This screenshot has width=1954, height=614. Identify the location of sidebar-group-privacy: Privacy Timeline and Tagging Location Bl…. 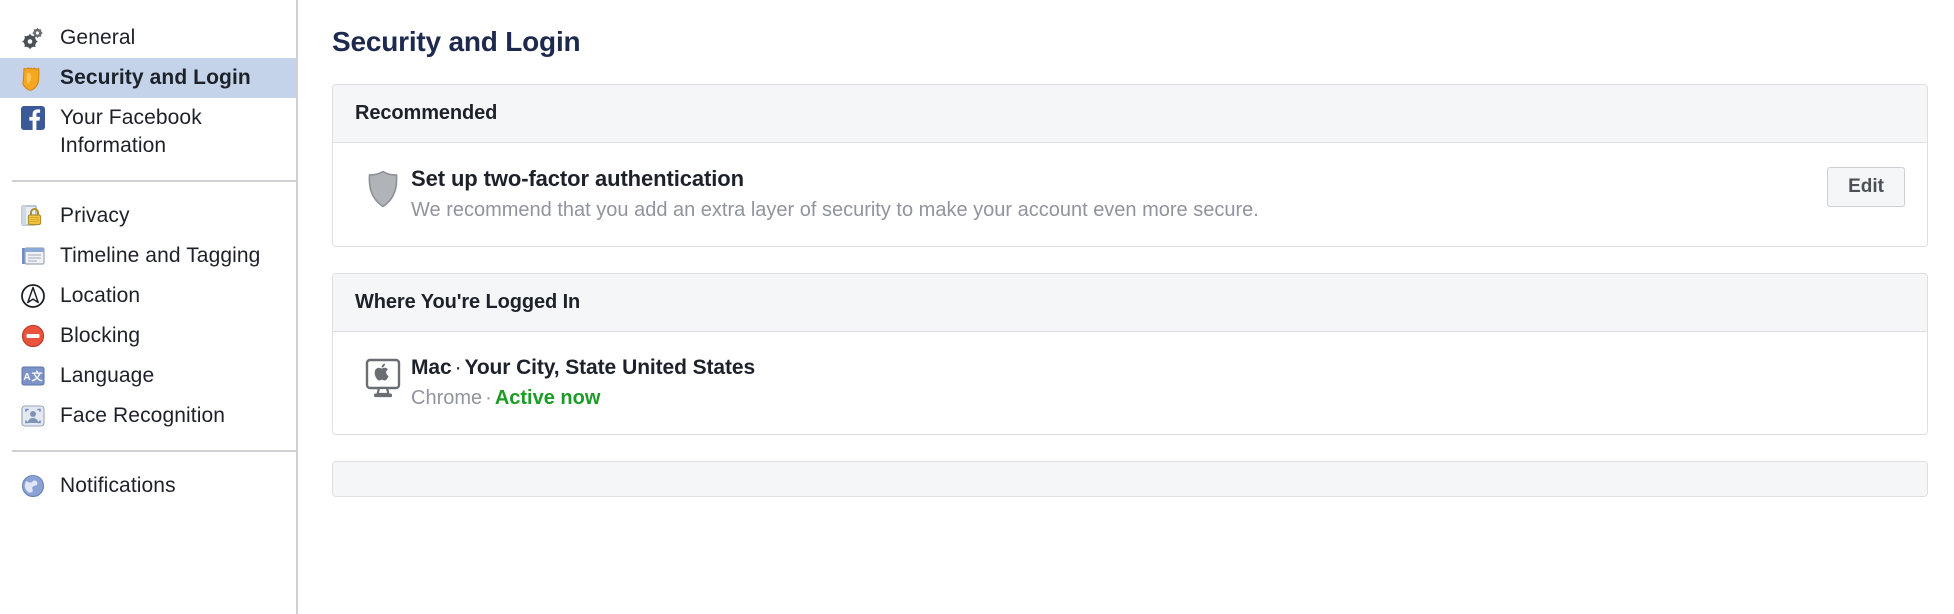
(148, 316).